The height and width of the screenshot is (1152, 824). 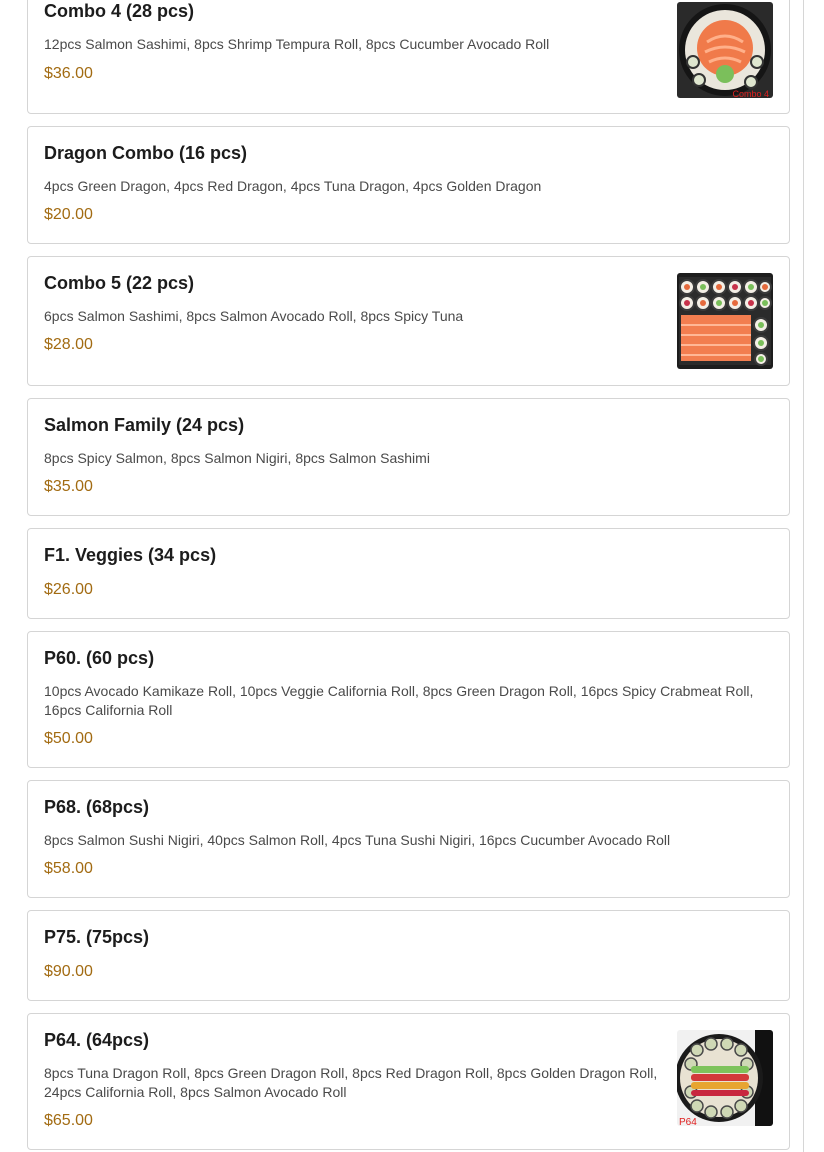 What do you see at coordinates (408, 573) in the screenshot?
I see `menu-item-card: F1. Veggies (34 pcs) $26.00` at bounding box center [408, 573].